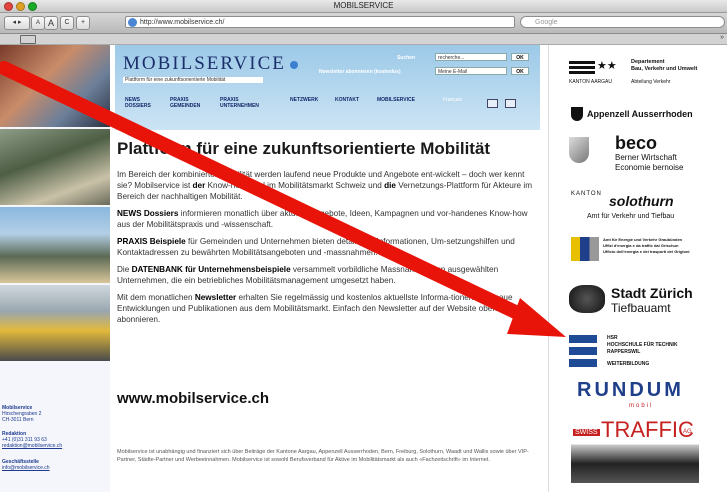  Describe the element at coordinates (304, 100) in the screenshot. I see `nav-netzwerk: NETZWERK` at that location.